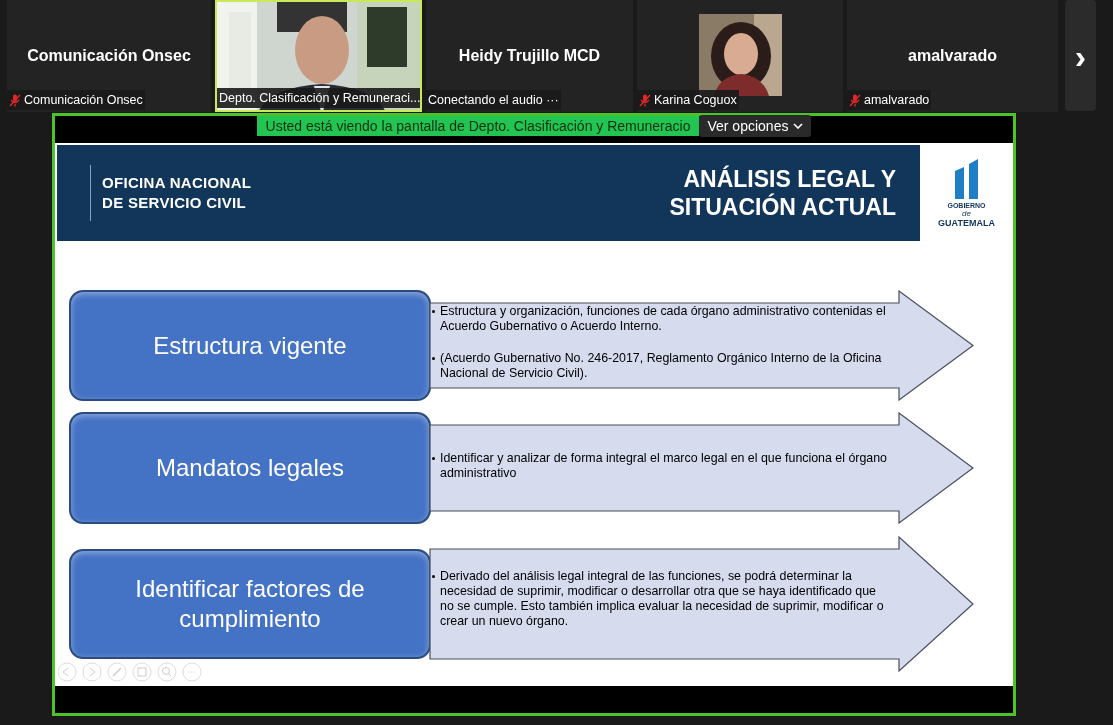 Image resolution: width=1113 pixels, height=725 pixels. Describe the element at coordinates (142, 672) in the screenshot. I see `slides-icon` at that location.